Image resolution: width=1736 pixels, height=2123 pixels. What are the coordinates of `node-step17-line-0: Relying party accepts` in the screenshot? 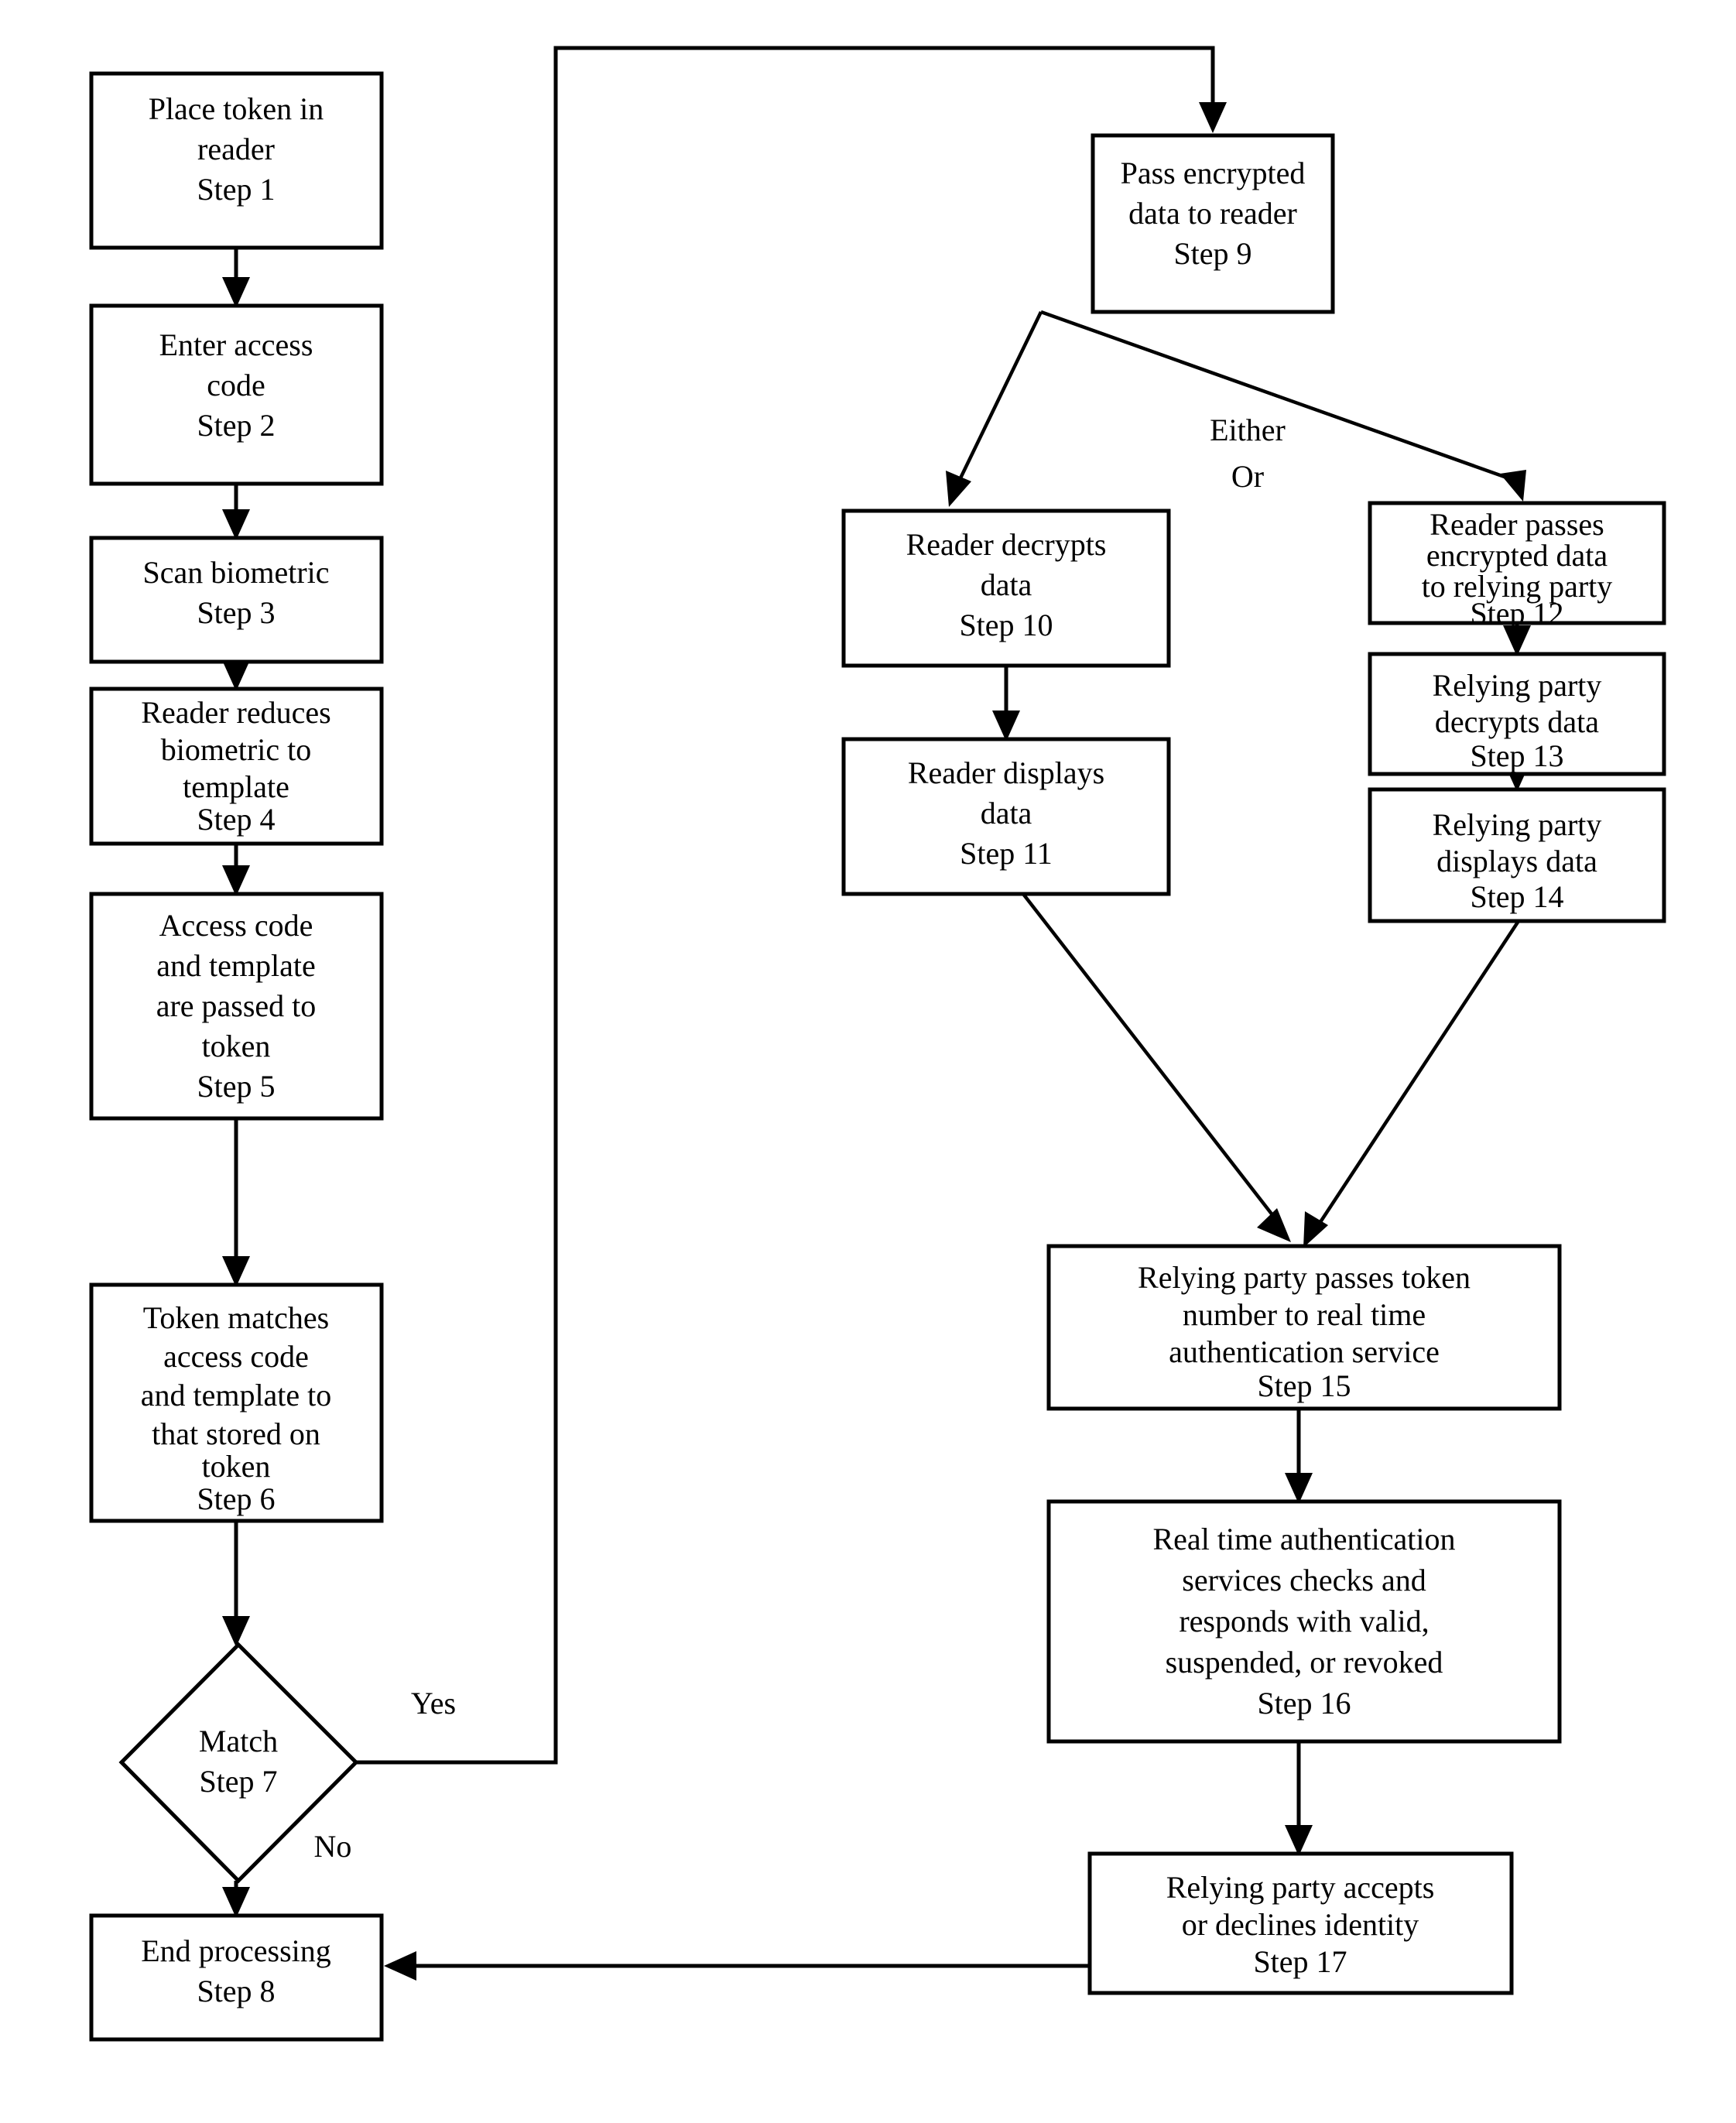 It's located at (1300, 1887).